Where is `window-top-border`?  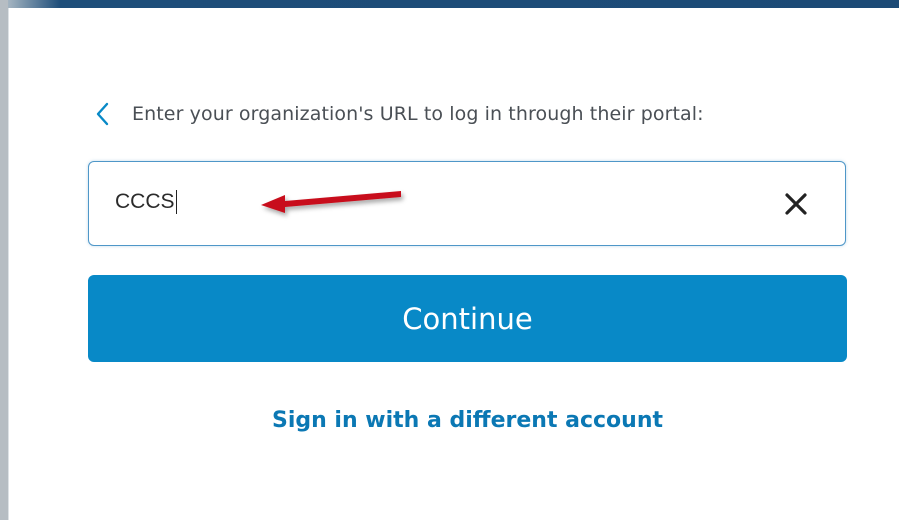
window-top-border is located at coordinates (449, 4).